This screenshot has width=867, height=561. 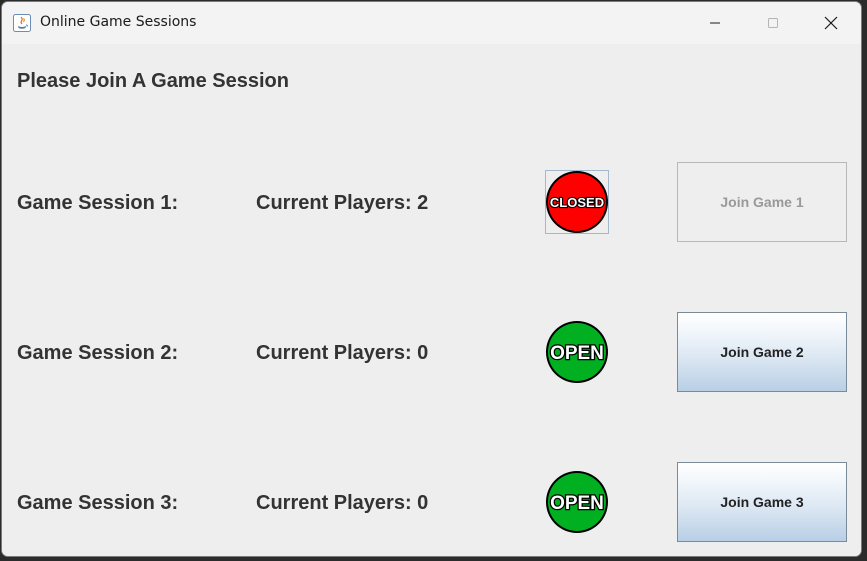 I want to click on page-heading: Please Join A Game Session, so click(x=153, y=81).